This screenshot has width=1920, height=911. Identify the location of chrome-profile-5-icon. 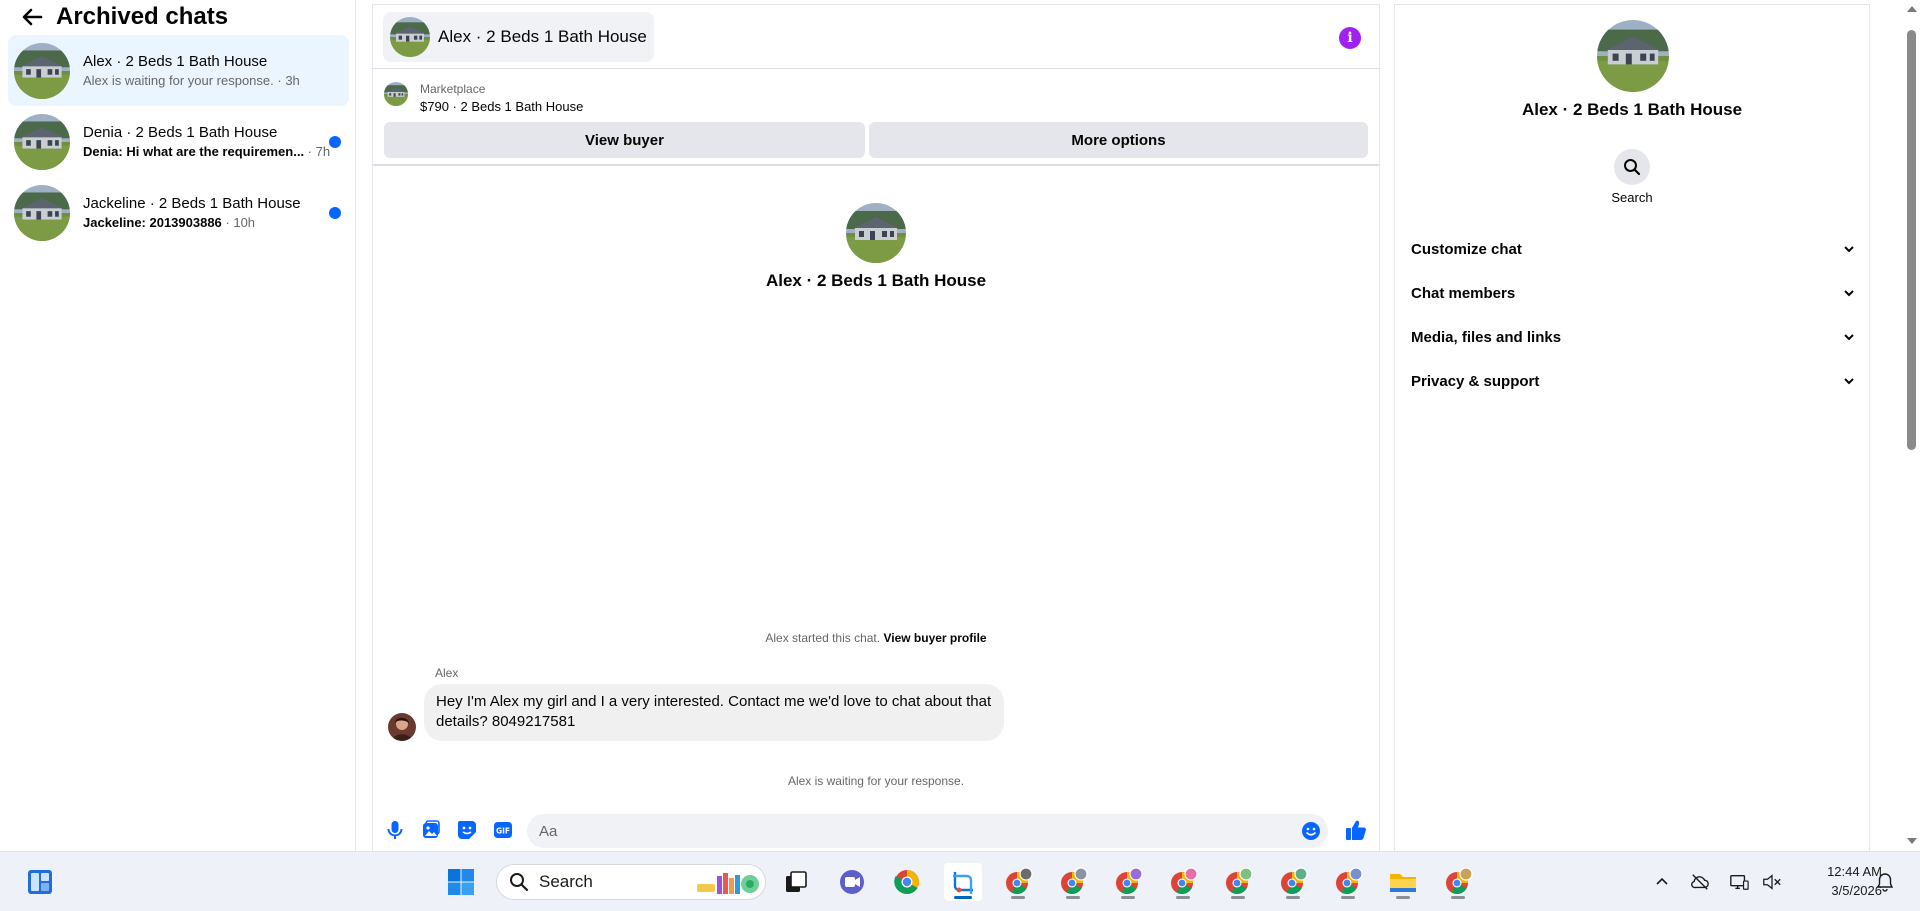
(1238, 882).